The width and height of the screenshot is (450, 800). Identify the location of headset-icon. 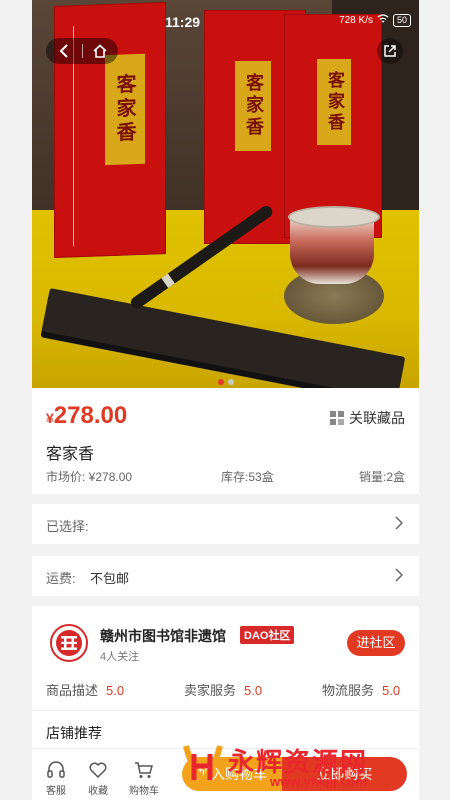
(56, 769).